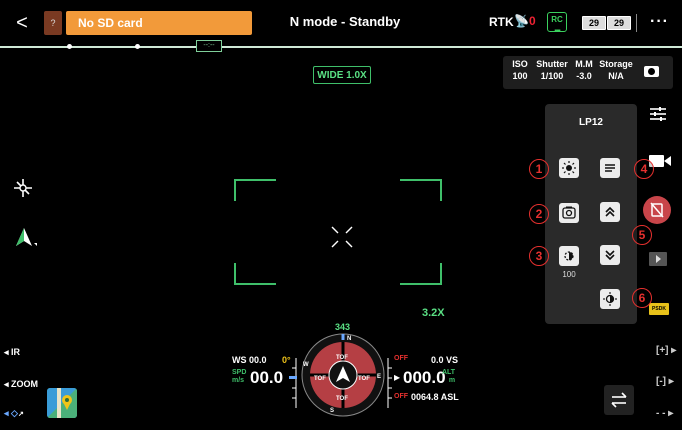 The image size is (682, 430). I want to click on compass-attitude-indicator, so click(343, 375).